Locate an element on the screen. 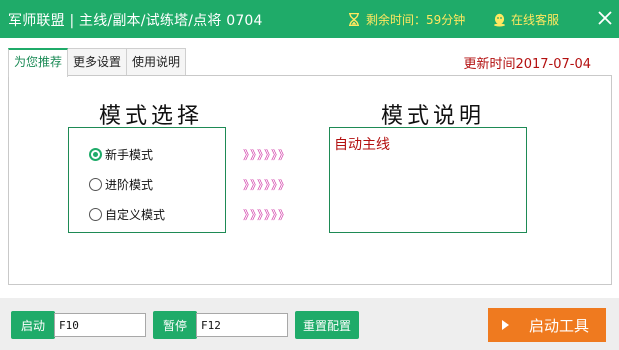 The height and width of the screenshot is (350, 619). app-title: 军师联盟 | 主线/副本/试练塔/点将 0704 is located at coordinates (135, 21).